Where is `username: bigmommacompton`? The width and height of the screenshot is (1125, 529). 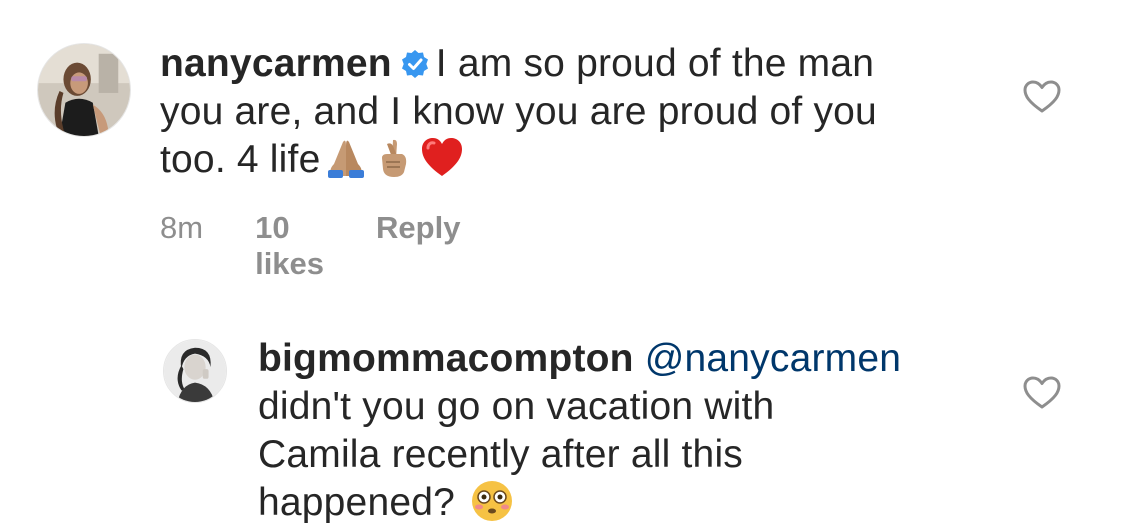
username: bigmommacompton is located at coordinates (446, 358).